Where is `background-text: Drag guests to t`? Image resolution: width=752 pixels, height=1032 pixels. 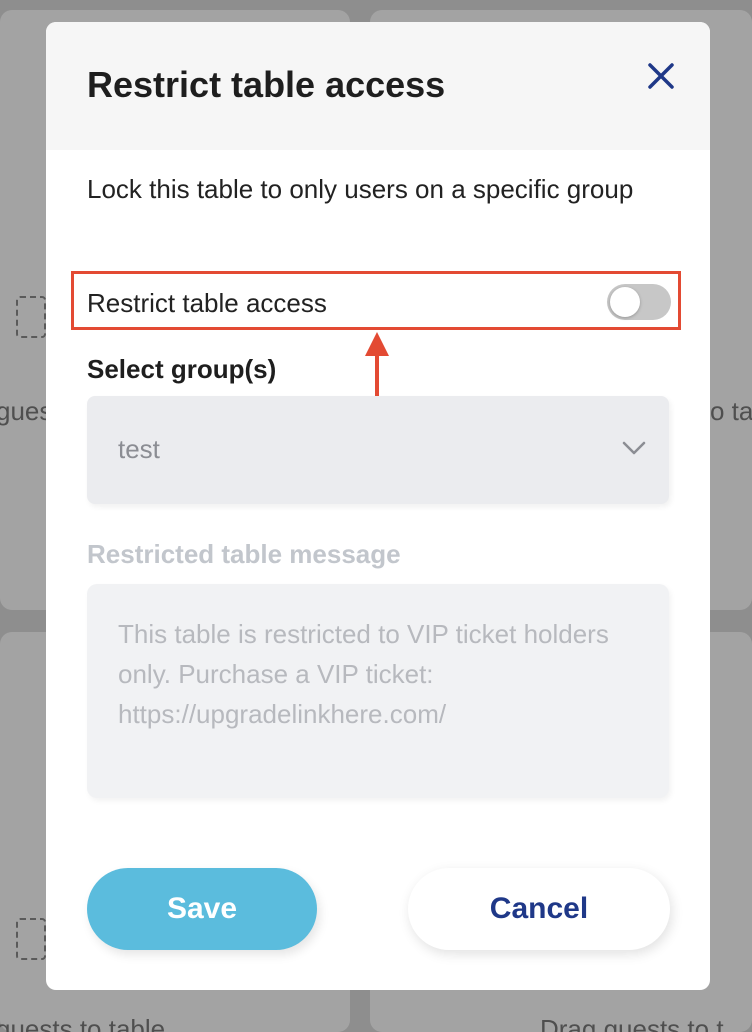
background-text: Drag guests to t is located at coordinates (632, 1023).